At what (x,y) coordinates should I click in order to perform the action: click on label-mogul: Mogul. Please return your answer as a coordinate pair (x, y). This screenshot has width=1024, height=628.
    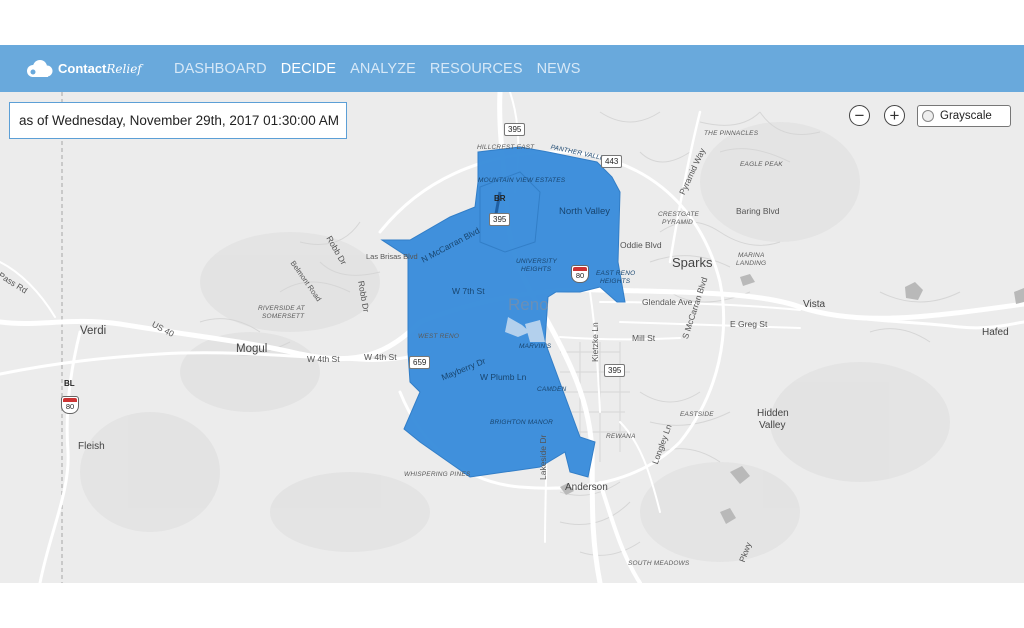
    Looking at the image, I should click on (252, 349).